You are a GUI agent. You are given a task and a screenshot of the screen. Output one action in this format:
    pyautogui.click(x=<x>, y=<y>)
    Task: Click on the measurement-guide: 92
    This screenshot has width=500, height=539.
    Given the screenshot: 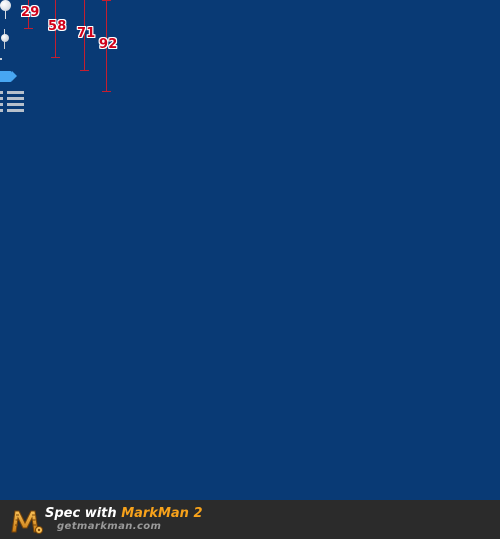 What is the action you would take?
    pyautogui.click(x=108, y=46)
    